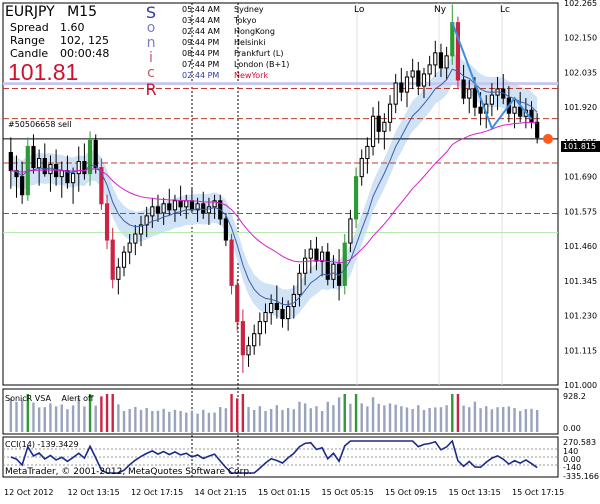 The width and height of the screenshot is (600, 504). What do you see at coordinates (580, 246) in the screenshot?
I see `y-axis-tick-label: 101.460` at bounding box center [580, 246].